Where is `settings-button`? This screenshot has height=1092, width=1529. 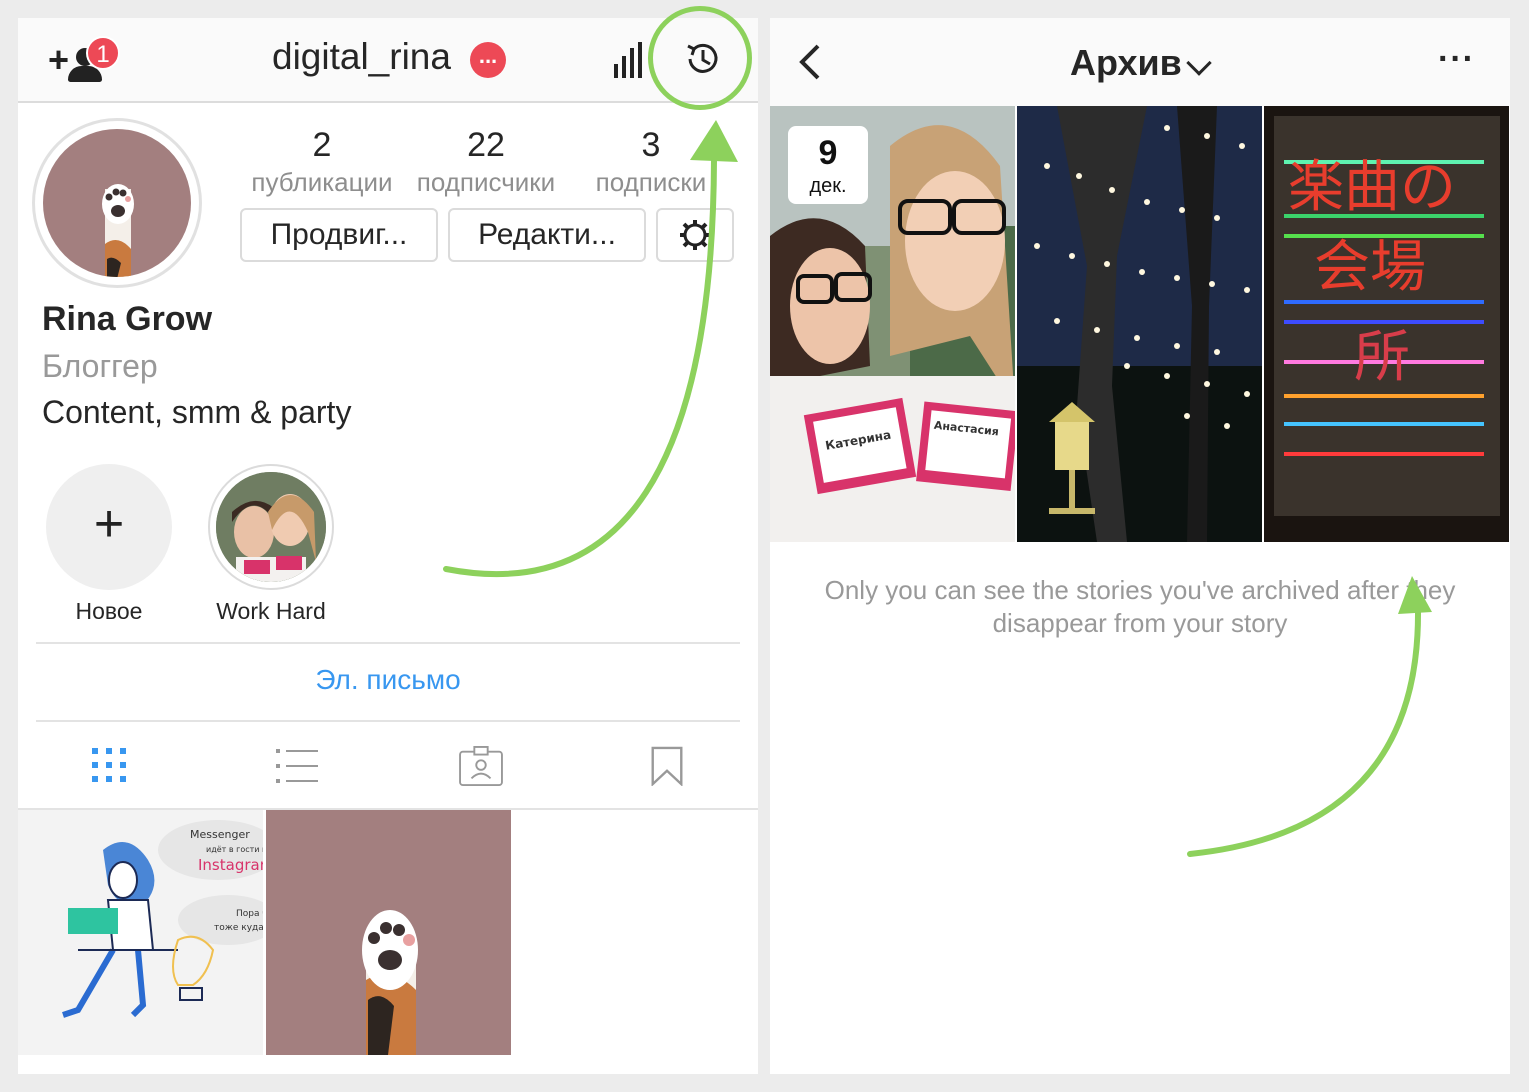
settings-button is located at coordinates (695, 235).